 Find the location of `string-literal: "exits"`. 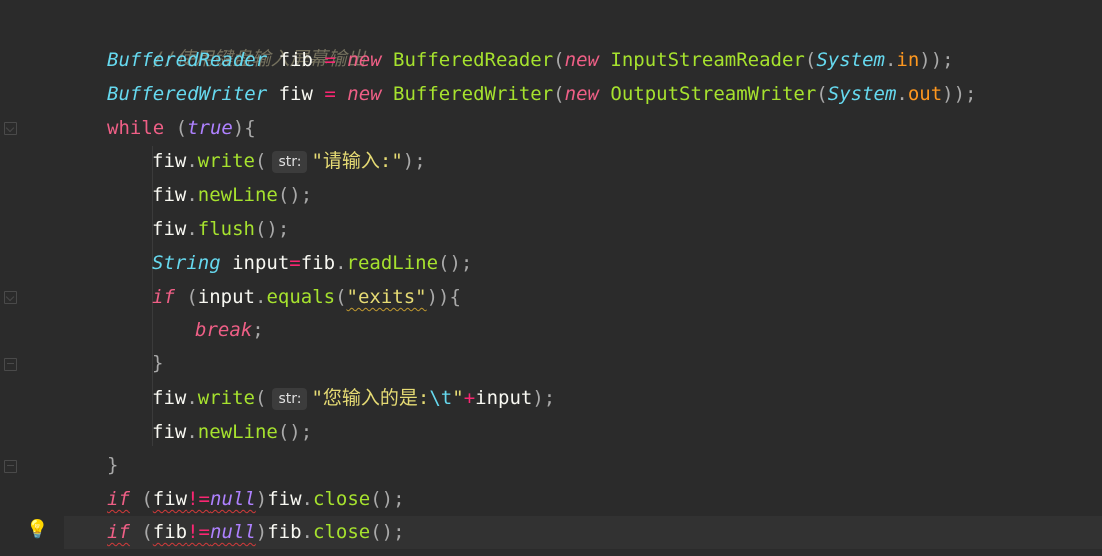

string-literal: "exits" is located at coordinates (386, 297).